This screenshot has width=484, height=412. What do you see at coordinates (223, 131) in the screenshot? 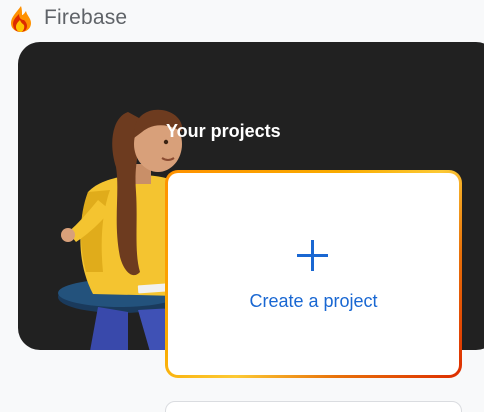
I see `hero-title: Your projects` at bounding box center [223, 131].